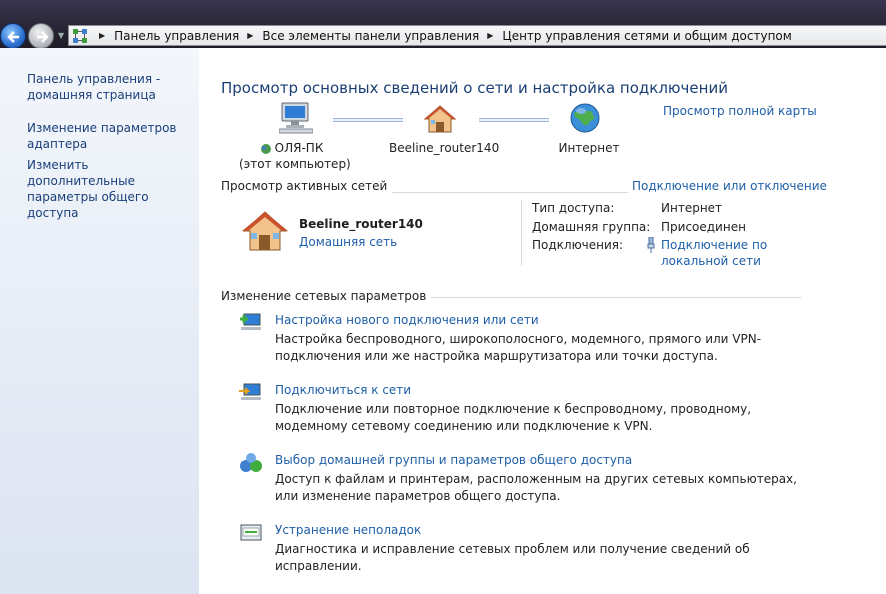  I want to click on access-type-value: Интернет, so click(692, 208).